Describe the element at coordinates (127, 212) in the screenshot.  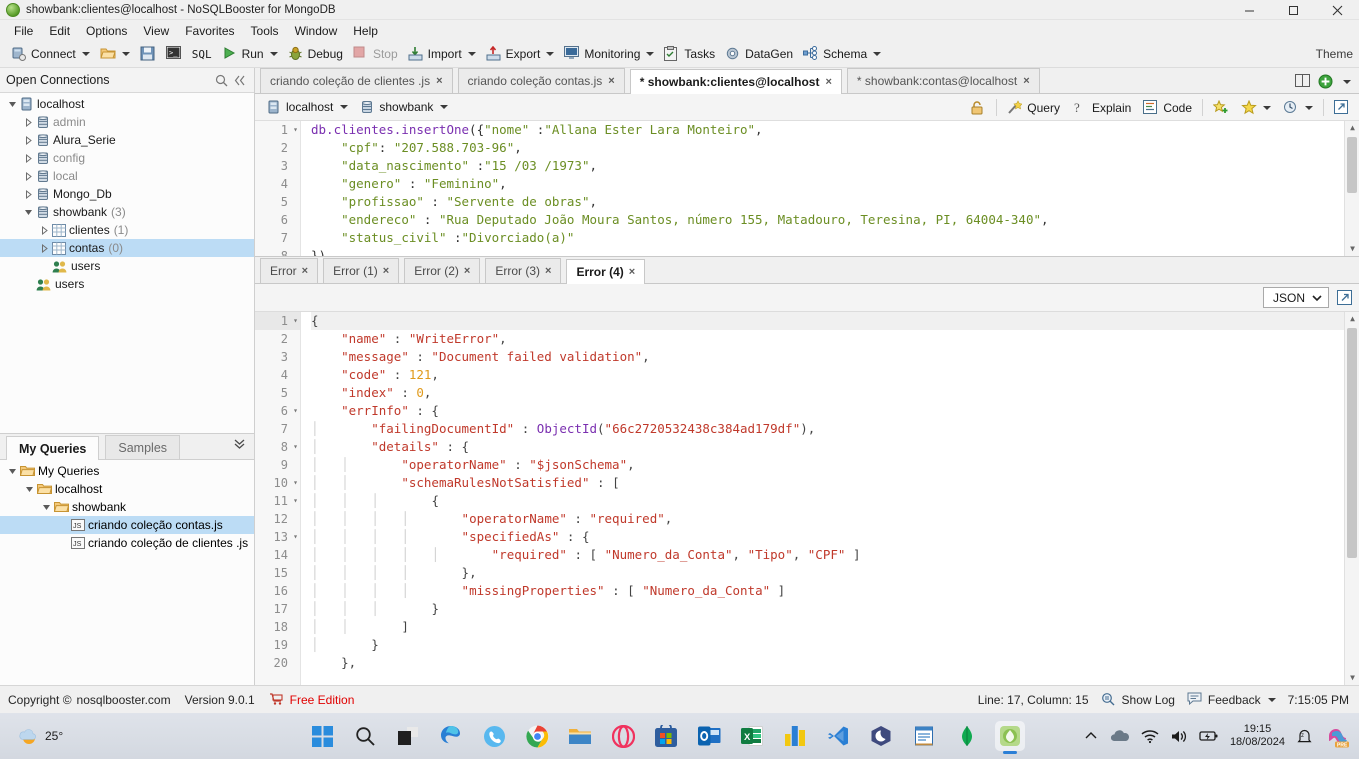
I see `tree-node-showbank: showbank (3)` at that location.